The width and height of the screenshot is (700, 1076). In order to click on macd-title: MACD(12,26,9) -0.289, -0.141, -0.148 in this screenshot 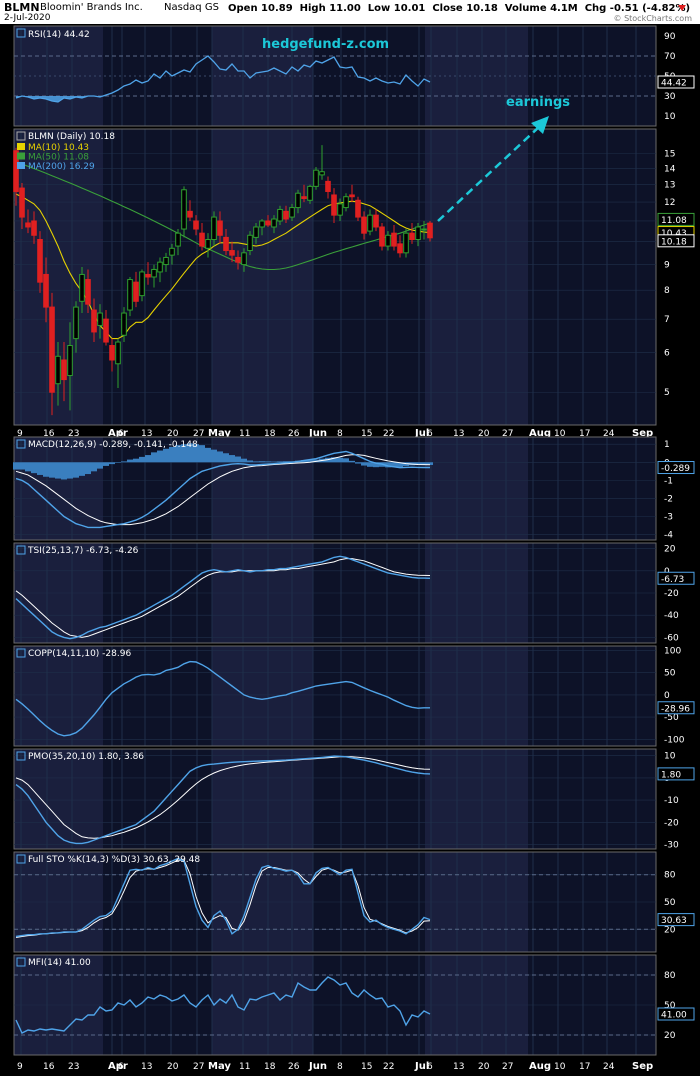, I will do `click(113, 445)`.